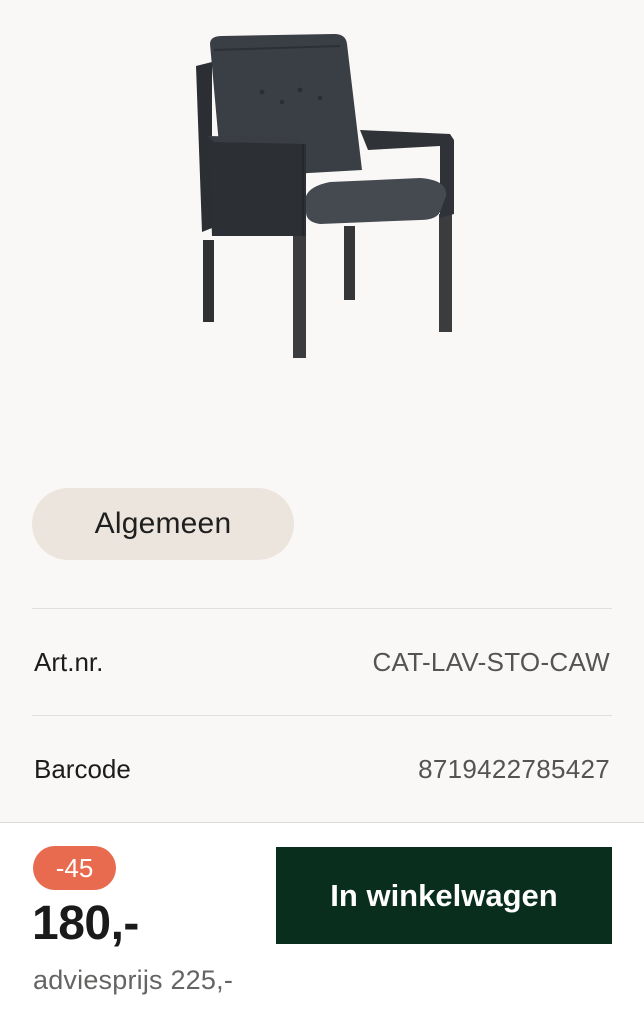  Describe the element at coordinates (514, 768) in the screenshot. I see `spec-value: 8719422785427` at that location.